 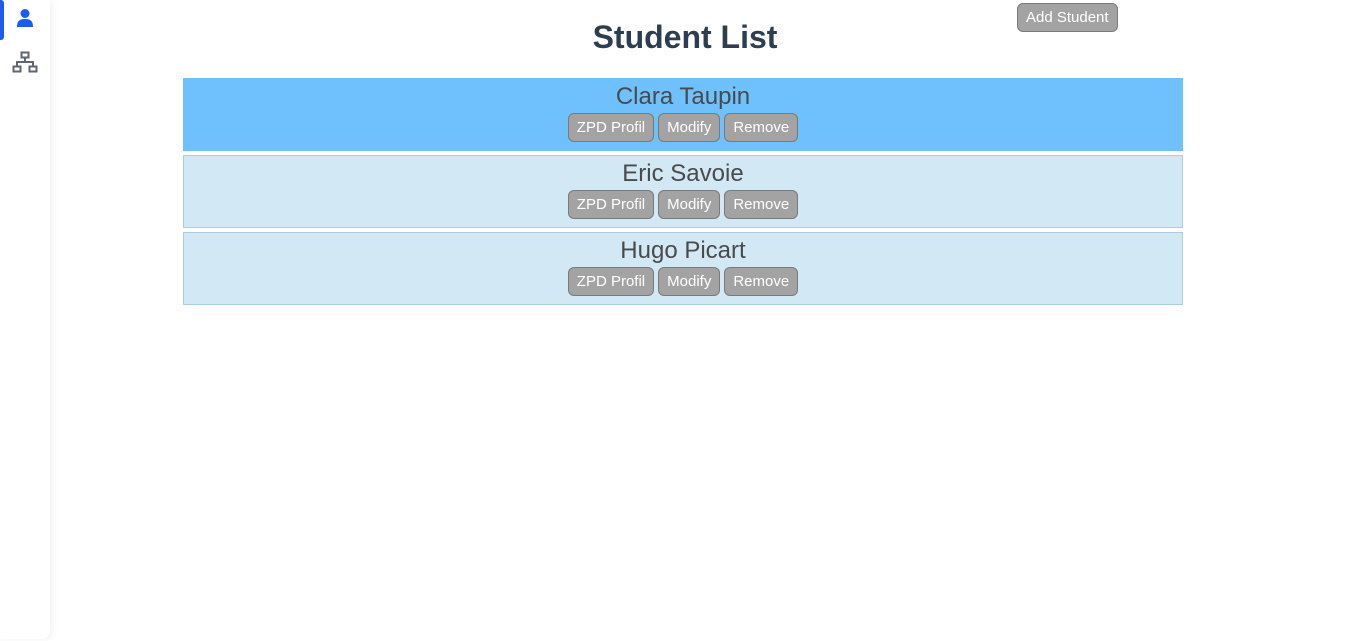 I want to click on student-name: Clara Taupin, so click(x=683, y=96).